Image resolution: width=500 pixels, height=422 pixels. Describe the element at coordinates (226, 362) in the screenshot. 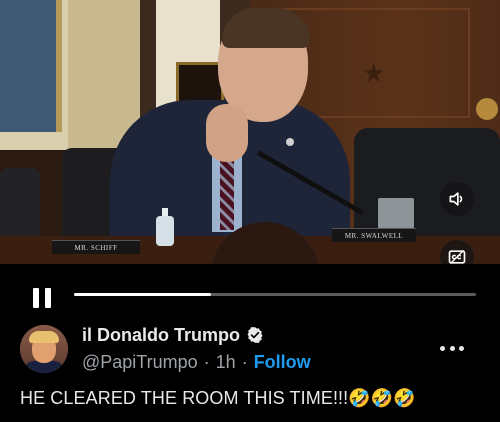

I see `post-time: 1h` at that location.